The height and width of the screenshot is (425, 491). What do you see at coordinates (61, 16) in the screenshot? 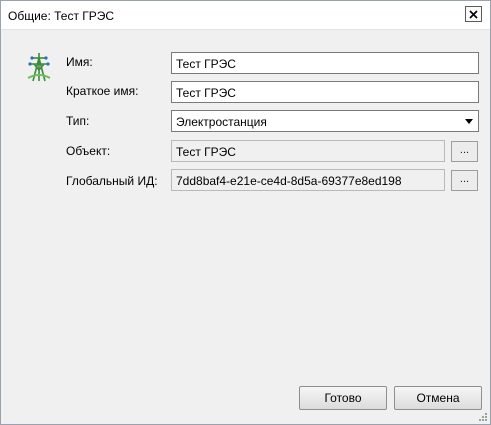
I see `window-title: Общие: Тест ГРЭС` at bounding box center [61, 16].